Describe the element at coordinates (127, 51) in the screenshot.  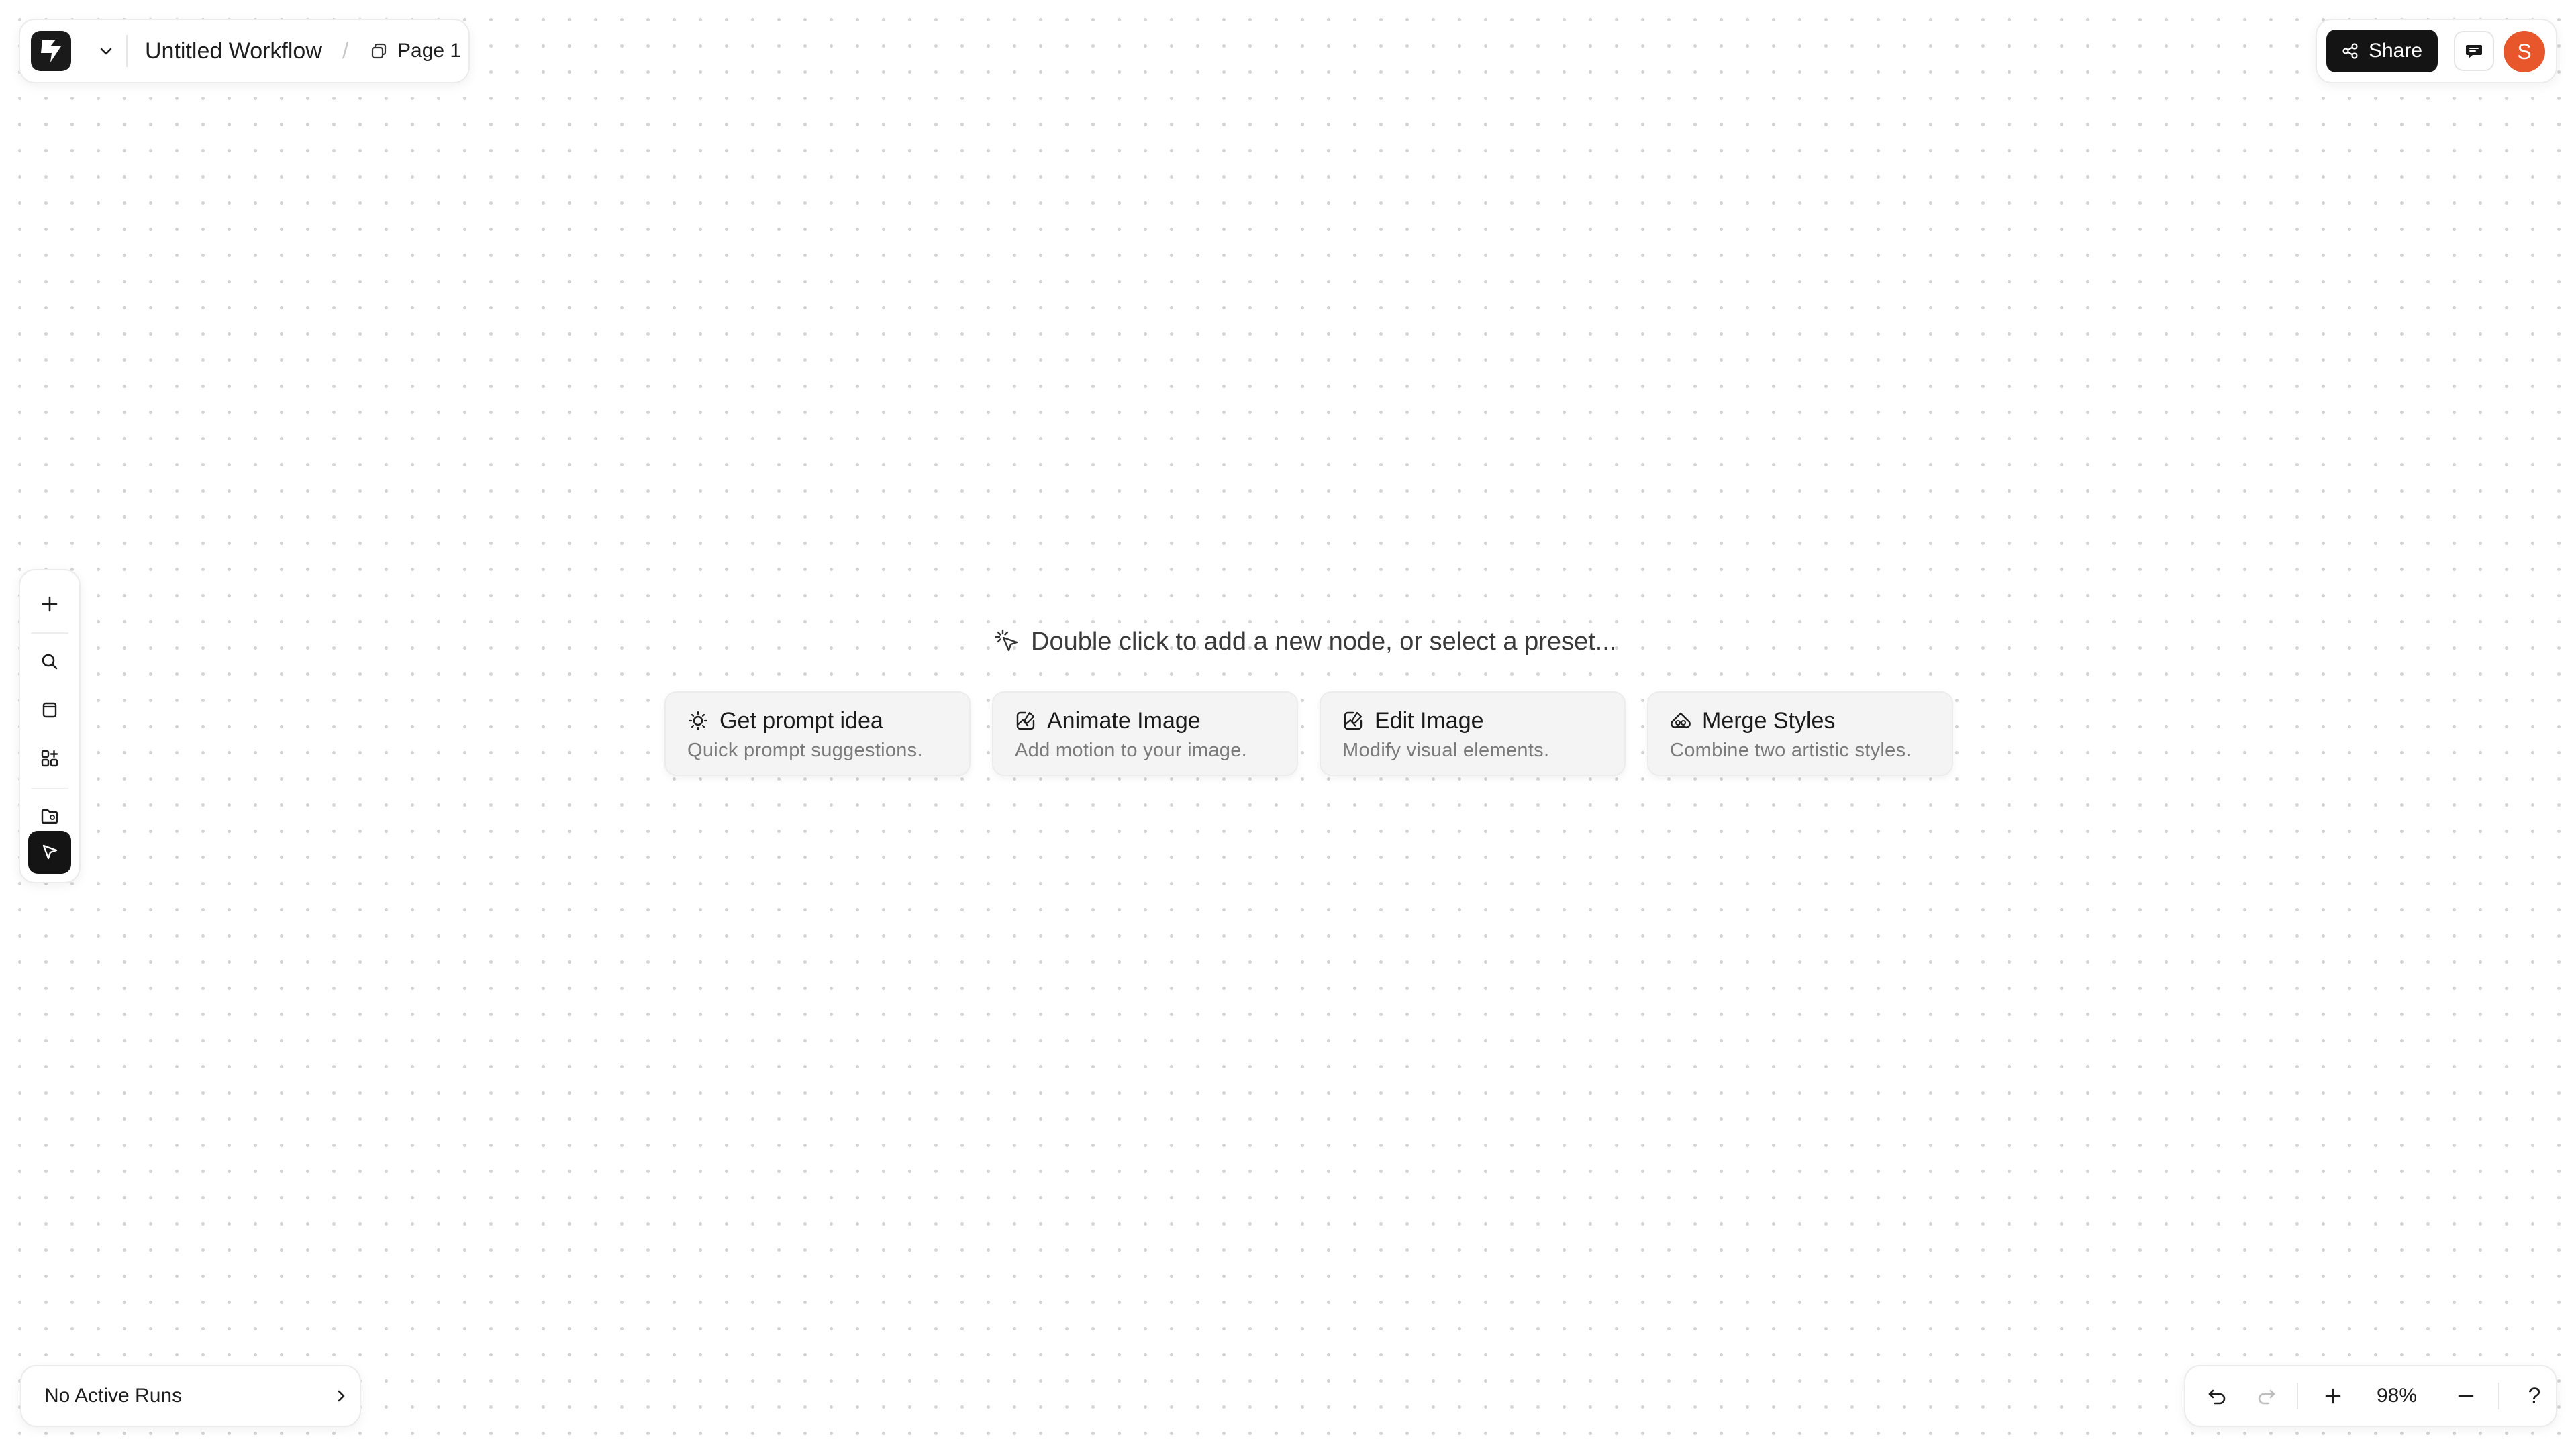
I see `header-divider` at that location.